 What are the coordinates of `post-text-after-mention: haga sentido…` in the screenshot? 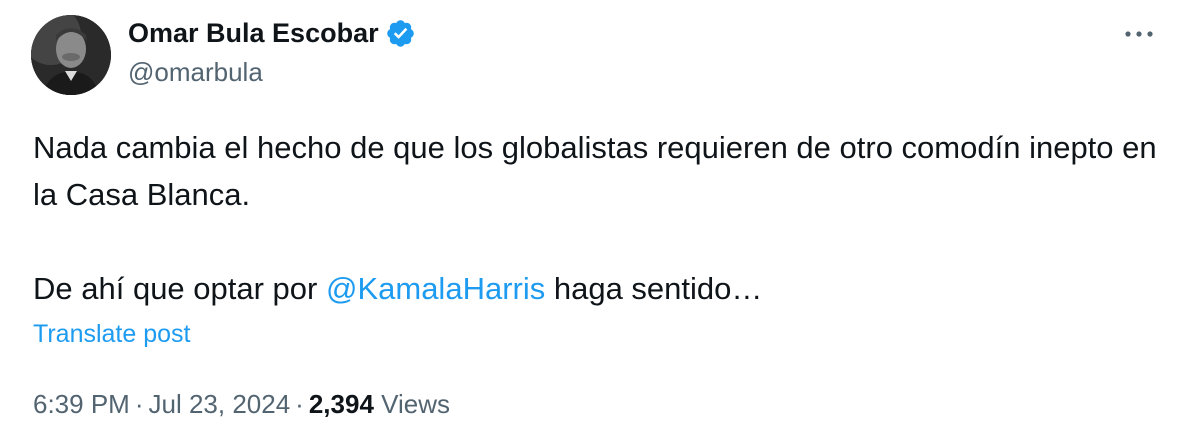 It's located at (654, 288).